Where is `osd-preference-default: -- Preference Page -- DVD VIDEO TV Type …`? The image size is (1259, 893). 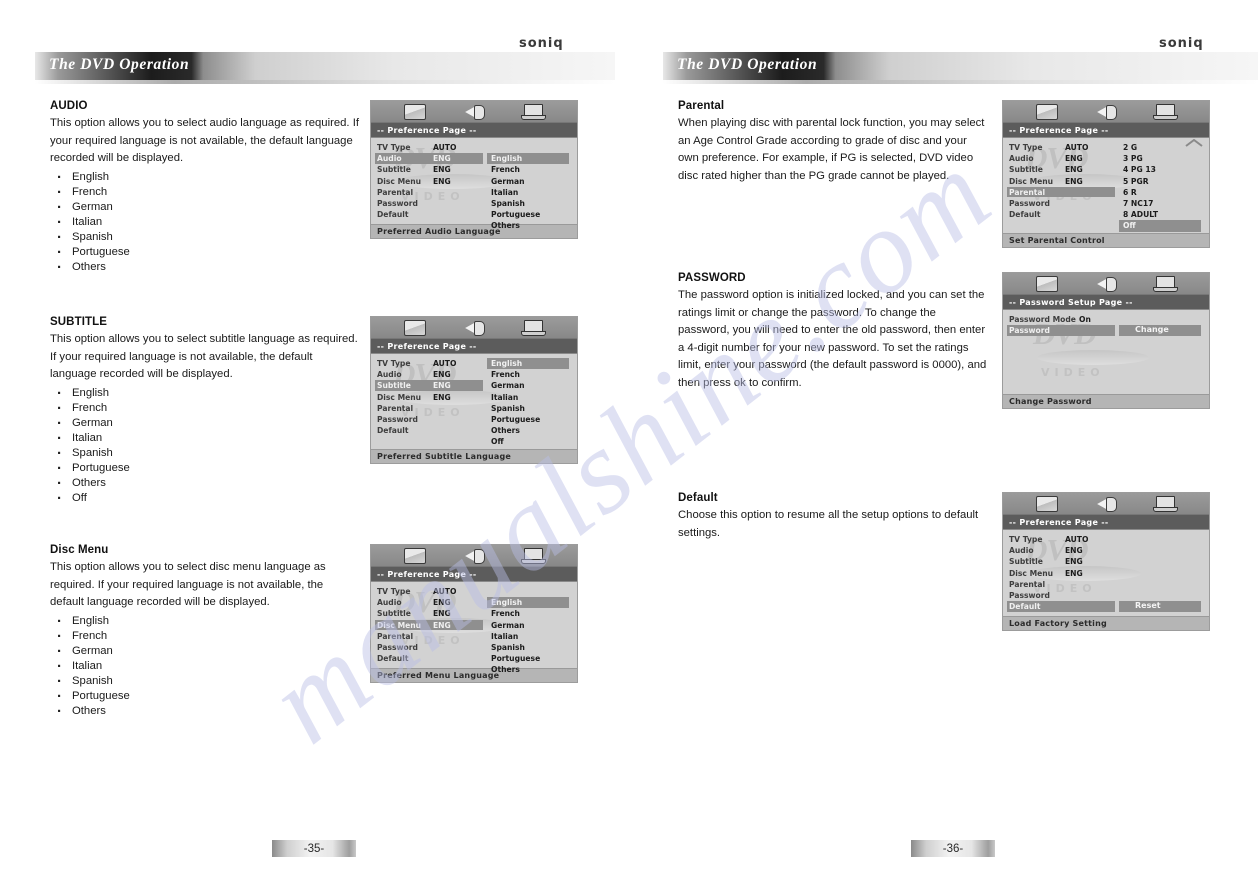
osd-preference-default: -- Preference Page -- DVD VIDEO TV Type … is located at coordinates (1106, 562).